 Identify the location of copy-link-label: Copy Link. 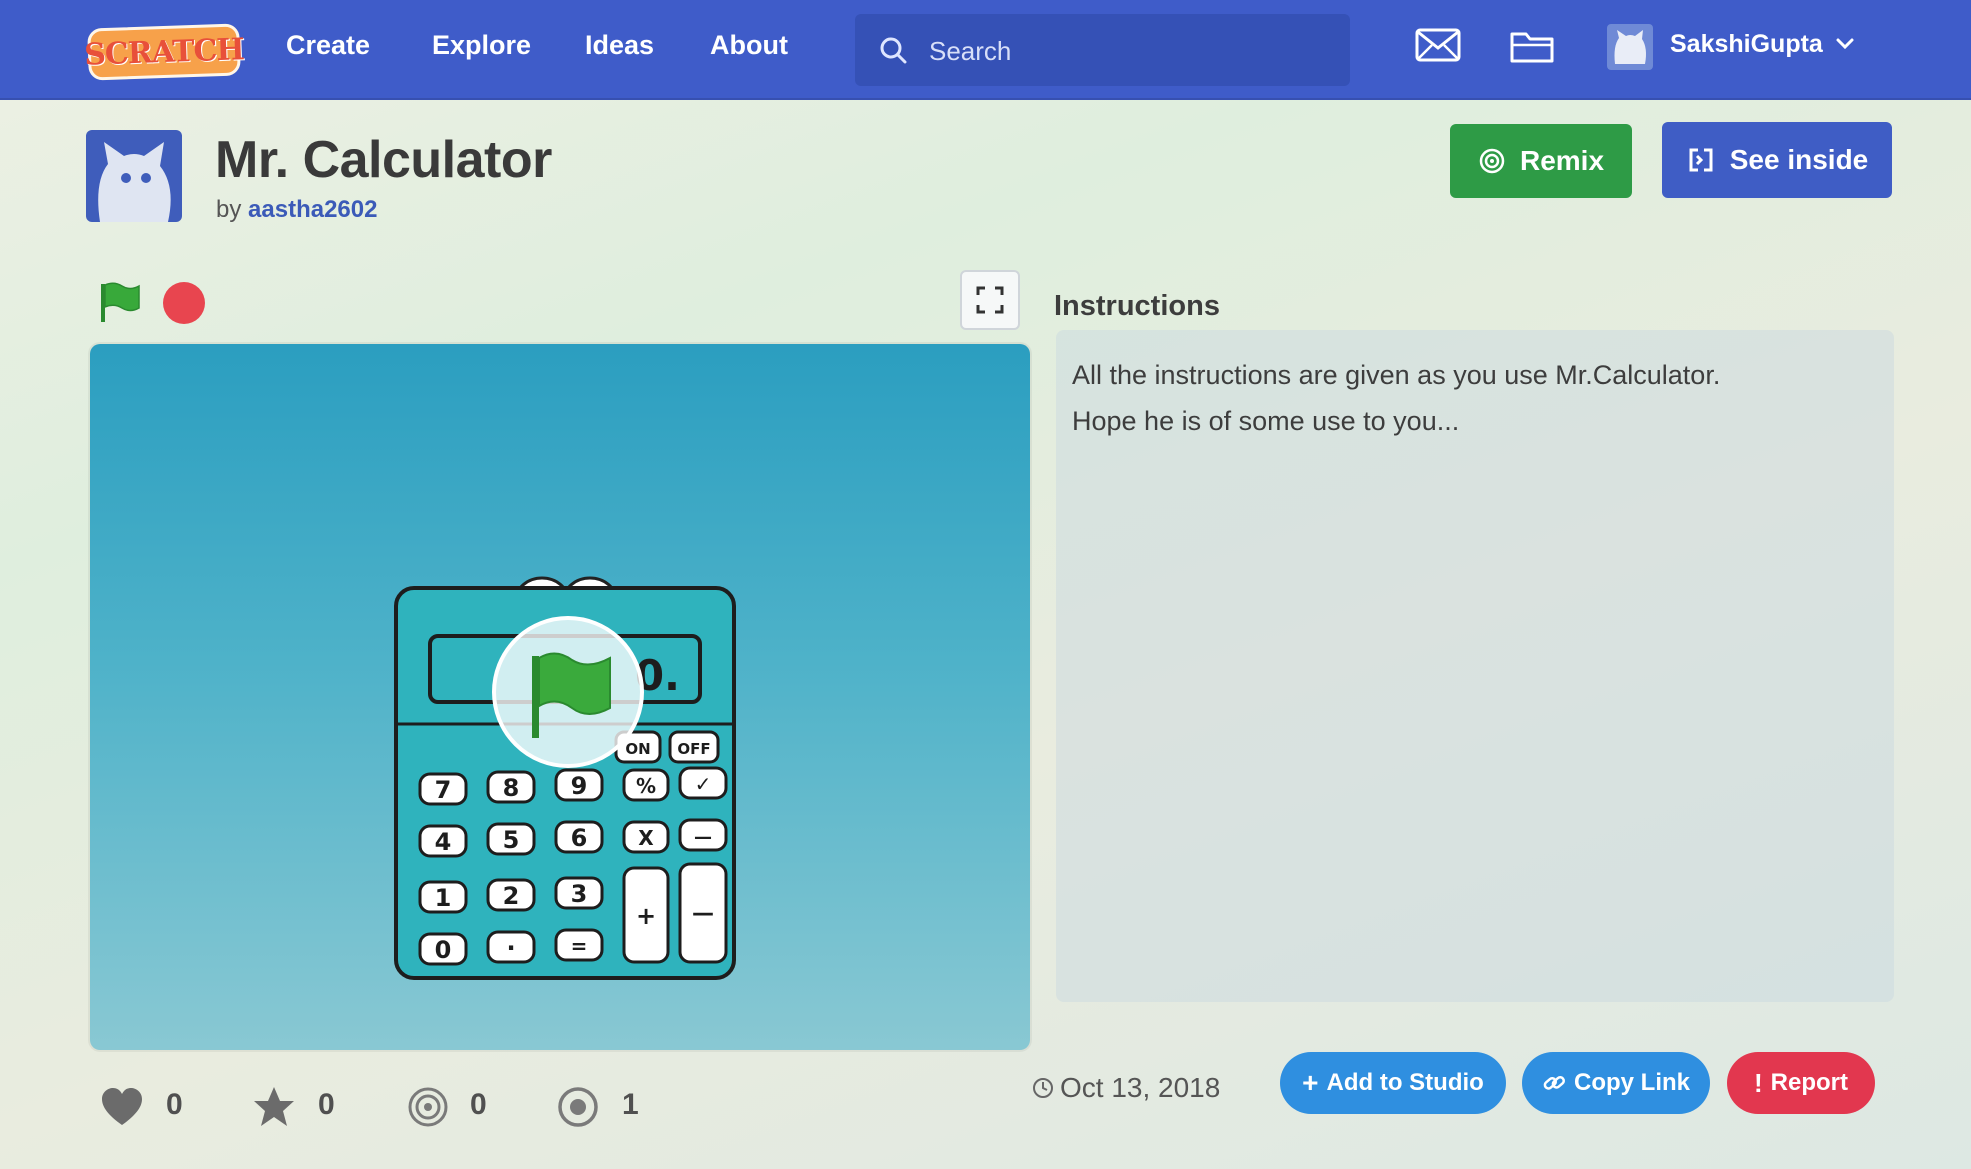
(1631, 1082).